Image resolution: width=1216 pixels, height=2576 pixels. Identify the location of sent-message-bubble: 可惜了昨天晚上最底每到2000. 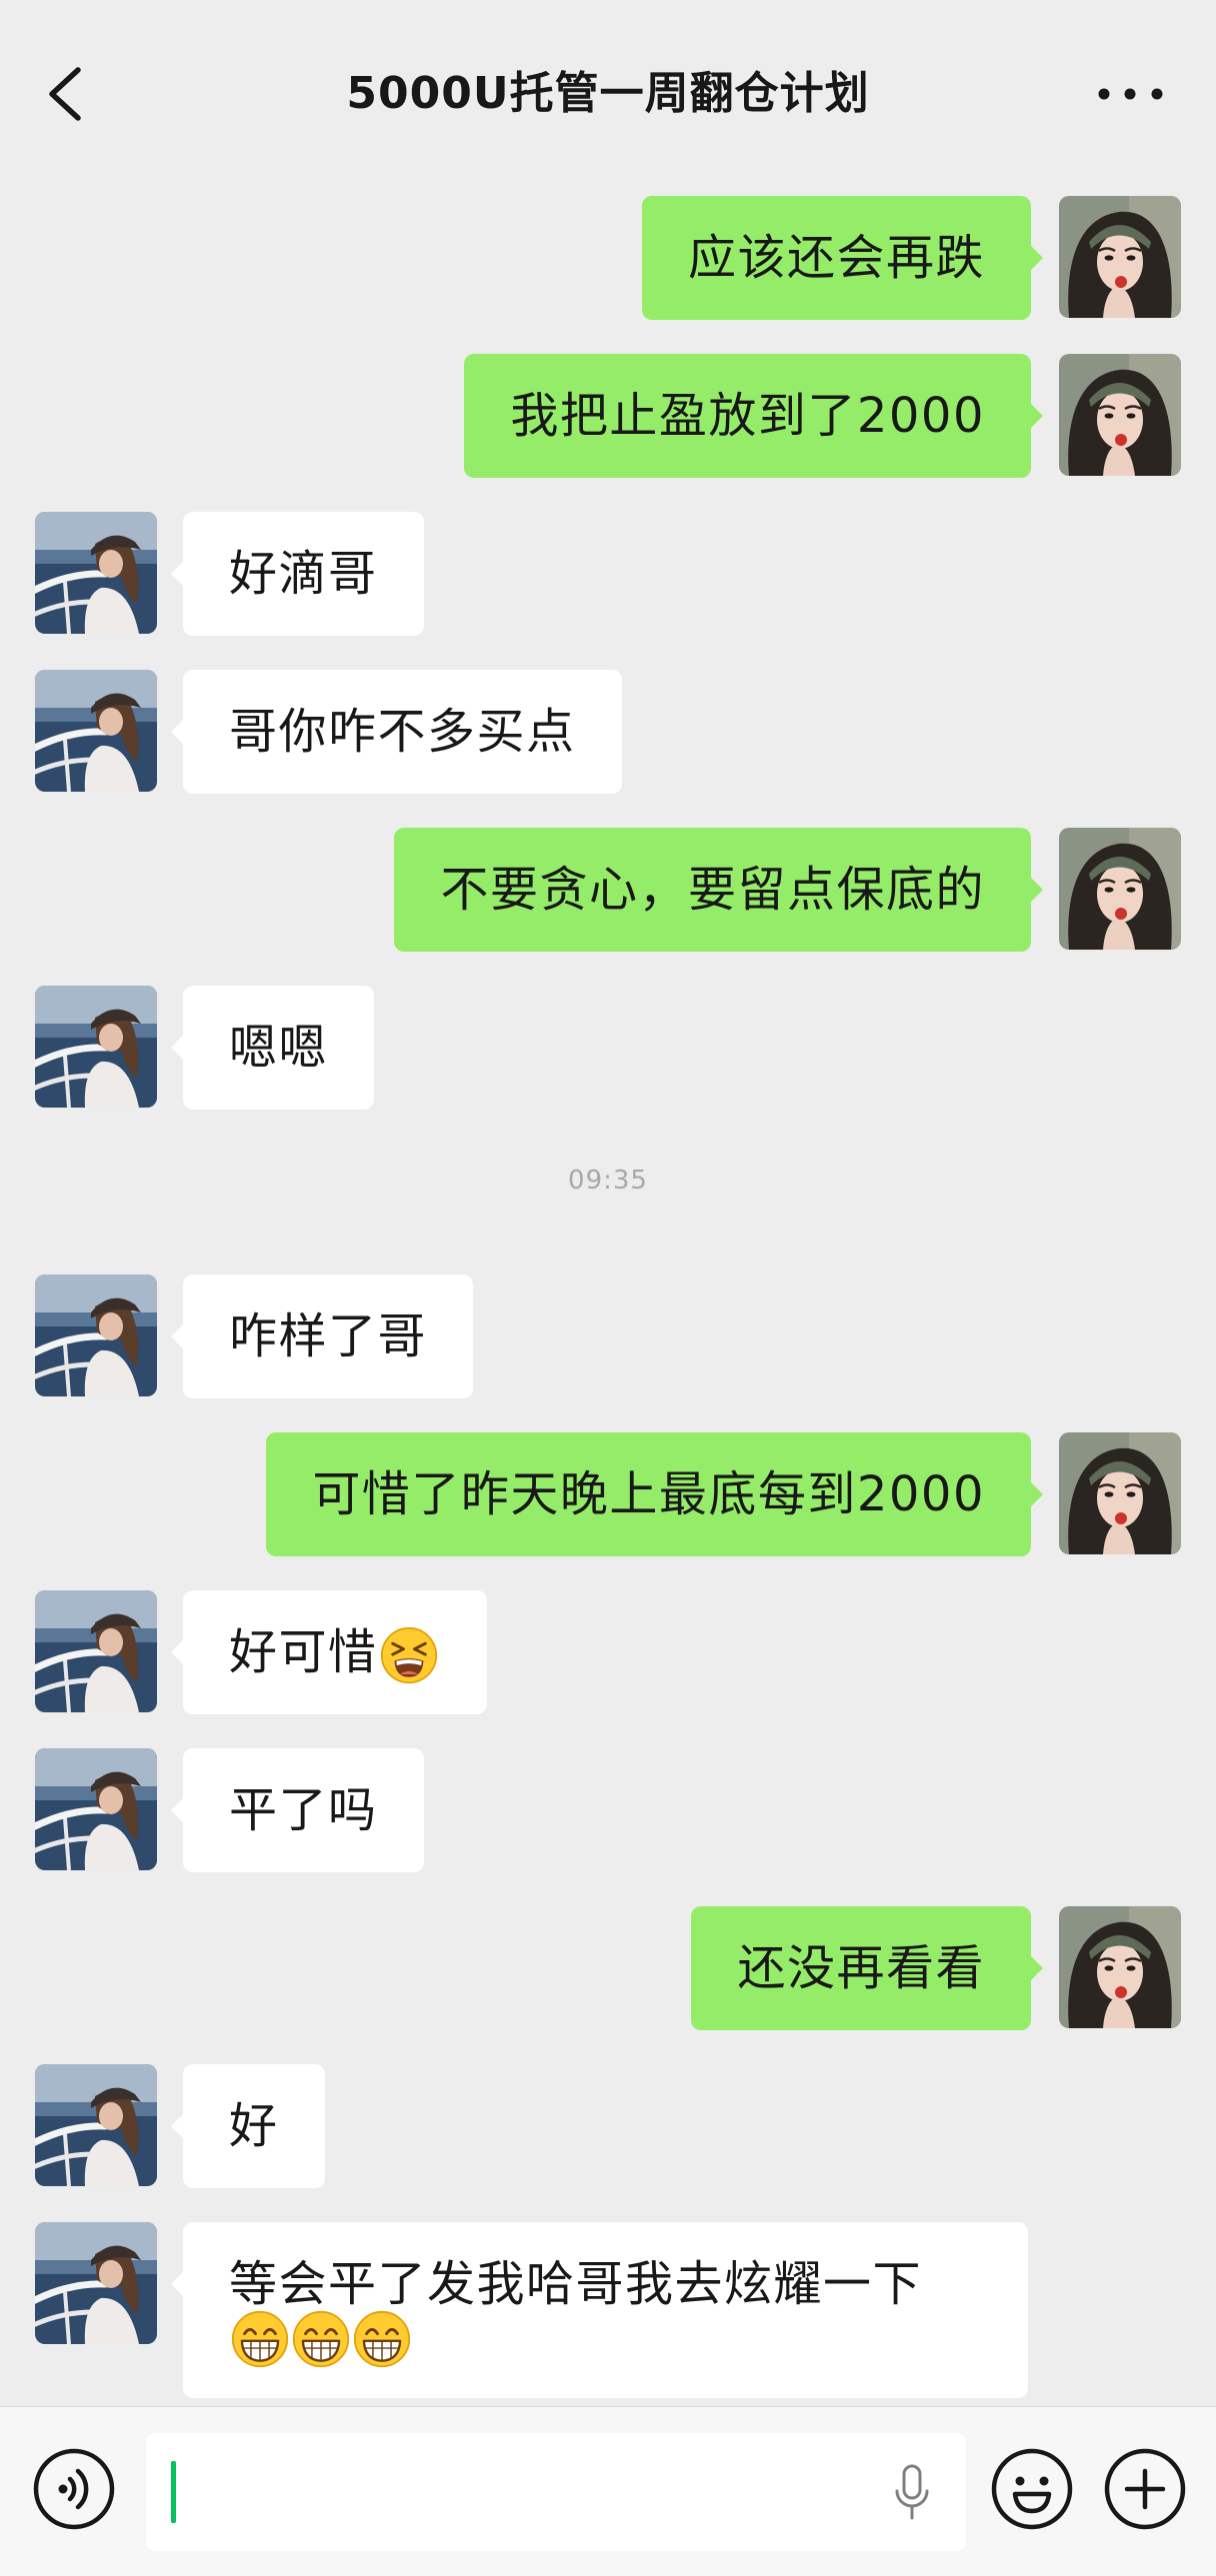
(654, 1494).